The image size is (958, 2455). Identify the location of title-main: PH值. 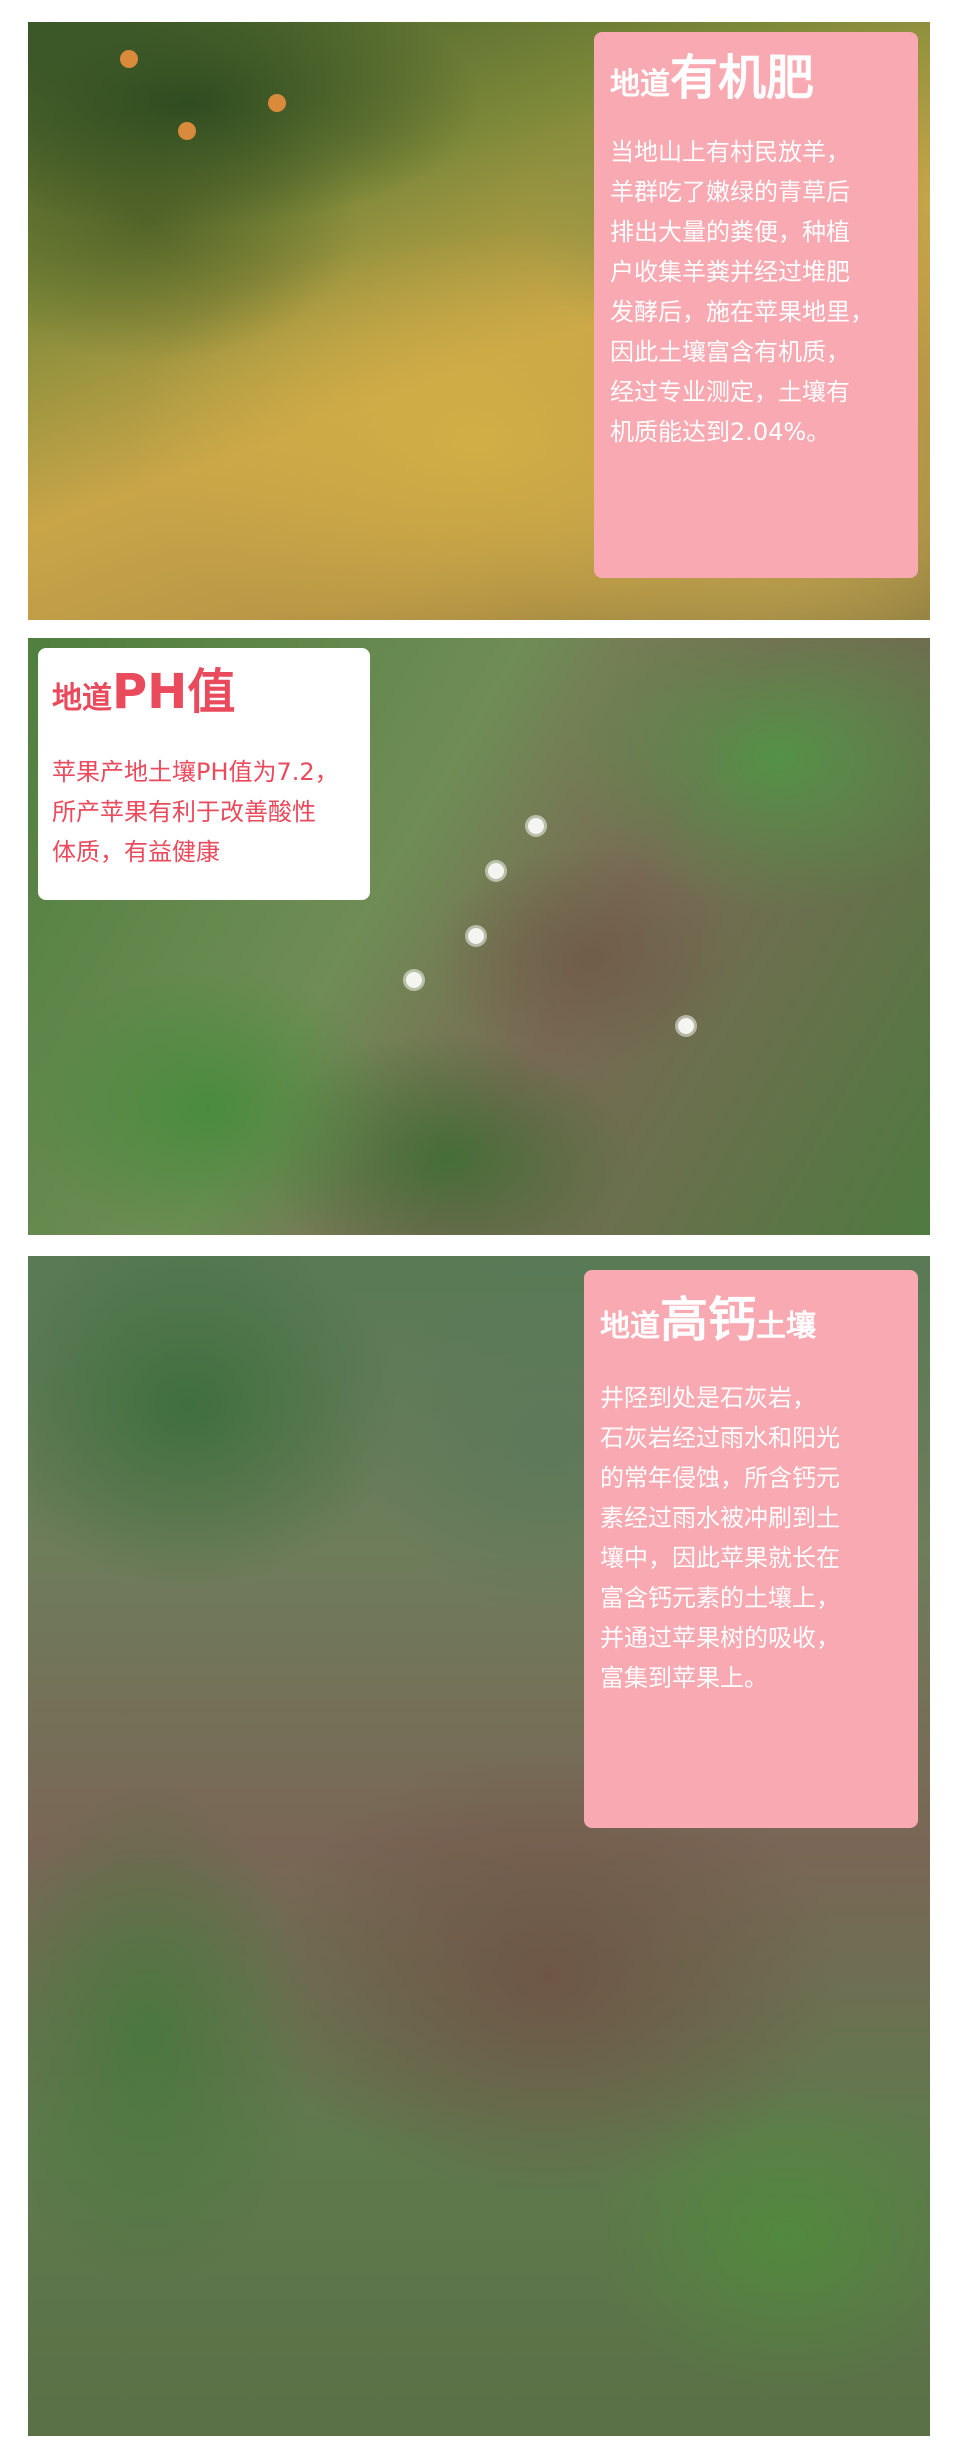
(174, 692).